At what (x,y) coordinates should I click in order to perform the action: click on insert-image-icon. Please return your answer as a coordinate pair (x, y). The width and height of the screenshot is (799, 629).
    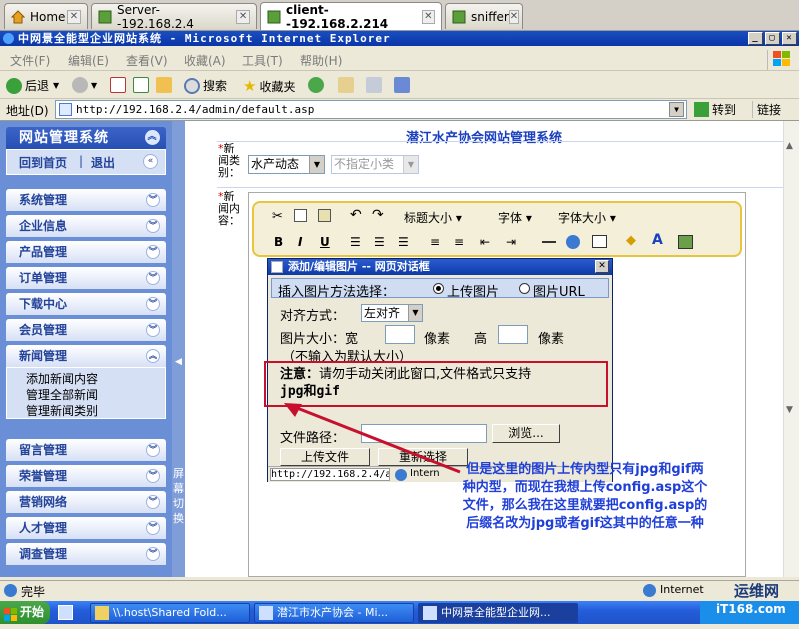
    Looking at the image, I should click on (685, 242).